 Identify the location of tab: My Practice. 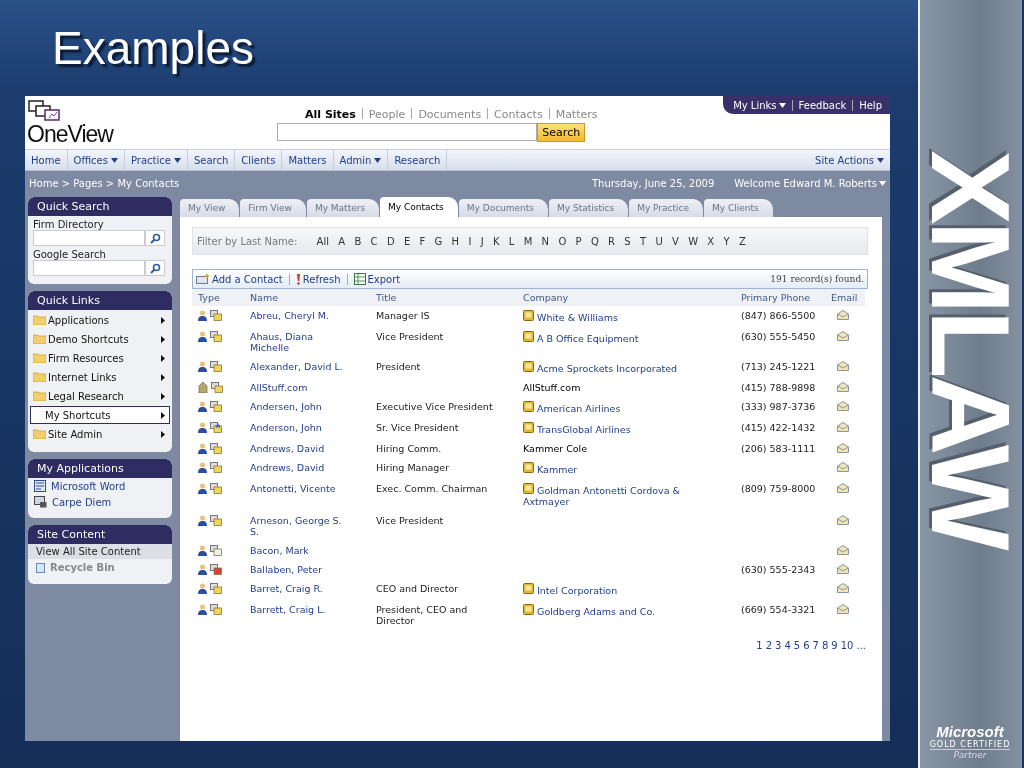
(666, 208).